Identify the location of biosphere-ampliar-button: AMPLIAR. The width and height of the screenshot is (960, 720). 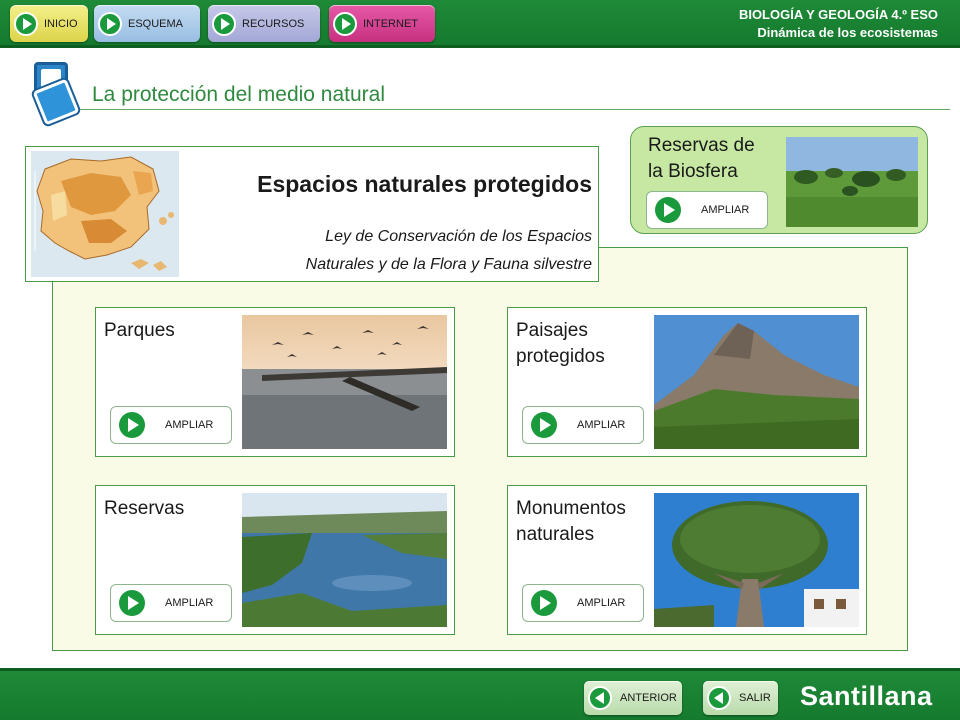
(707, 210).